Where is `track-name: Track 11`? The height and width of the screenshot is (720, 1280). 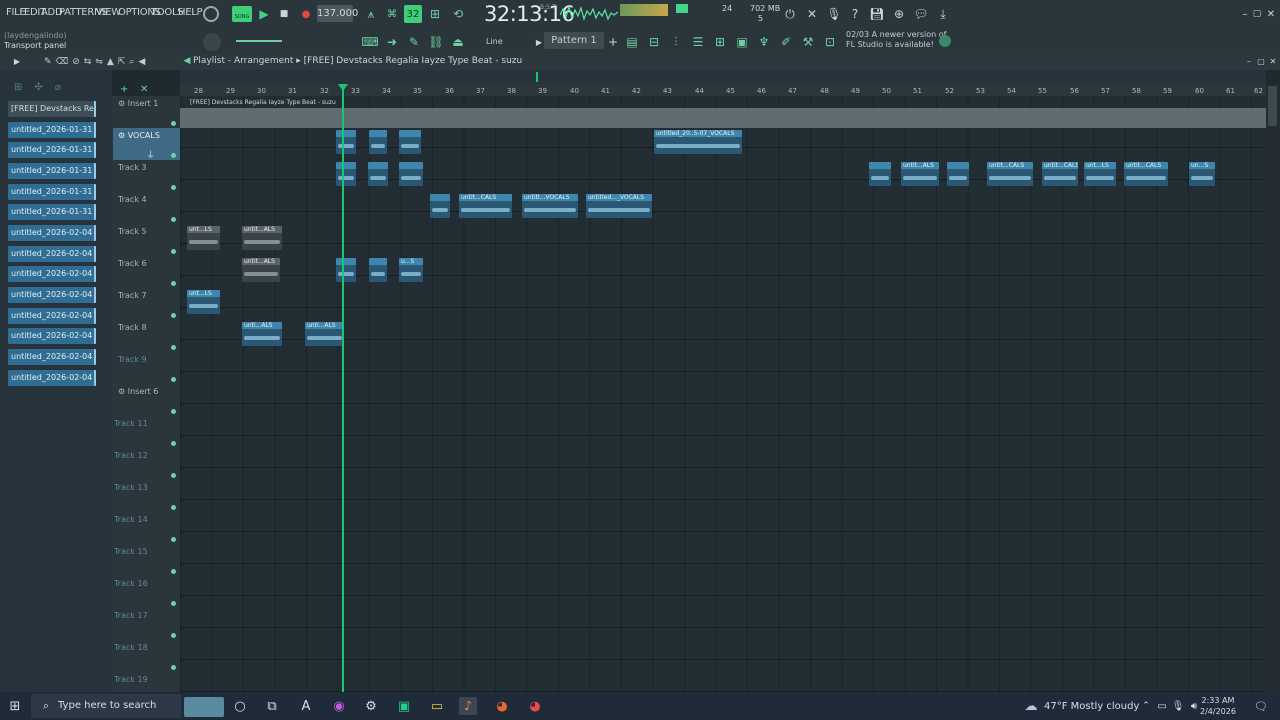 track-name: Track 11 is located at coordinates (131, 423).